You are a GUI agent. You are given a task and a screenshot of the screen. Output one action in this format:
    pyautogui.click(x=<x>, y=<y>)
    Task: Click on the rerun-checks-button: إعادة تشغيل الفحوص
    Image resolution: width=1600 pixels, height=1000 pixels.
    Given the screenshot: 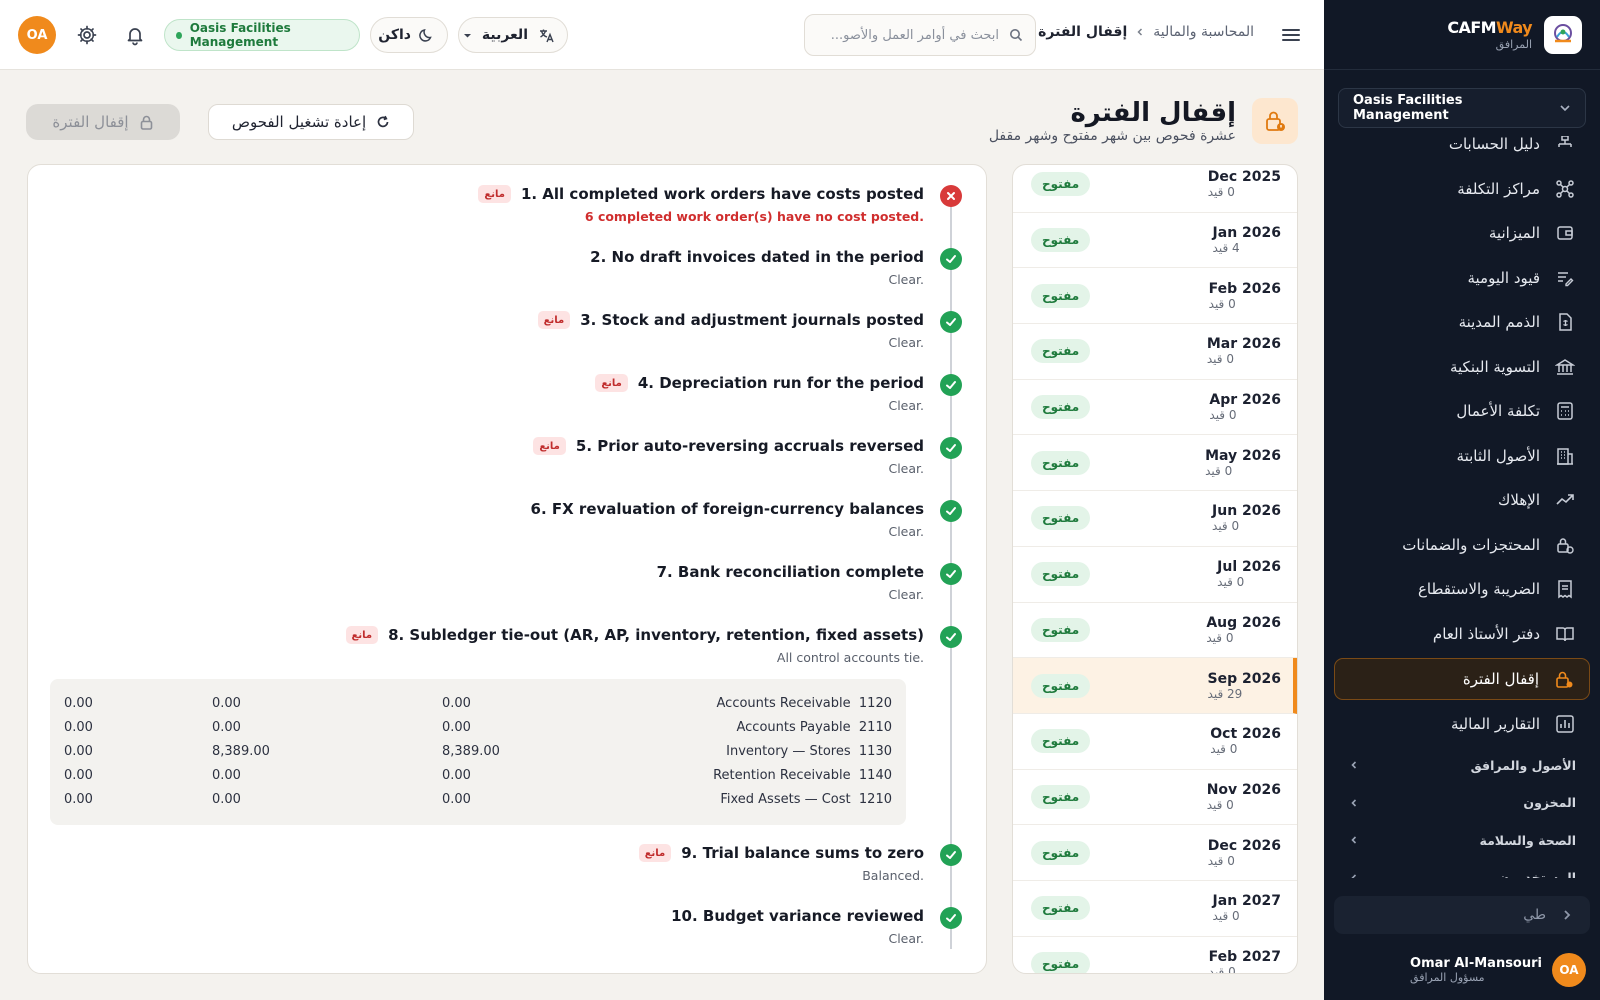 What is the action you would take?
    pyautogui.click(x=311, y=122)
    